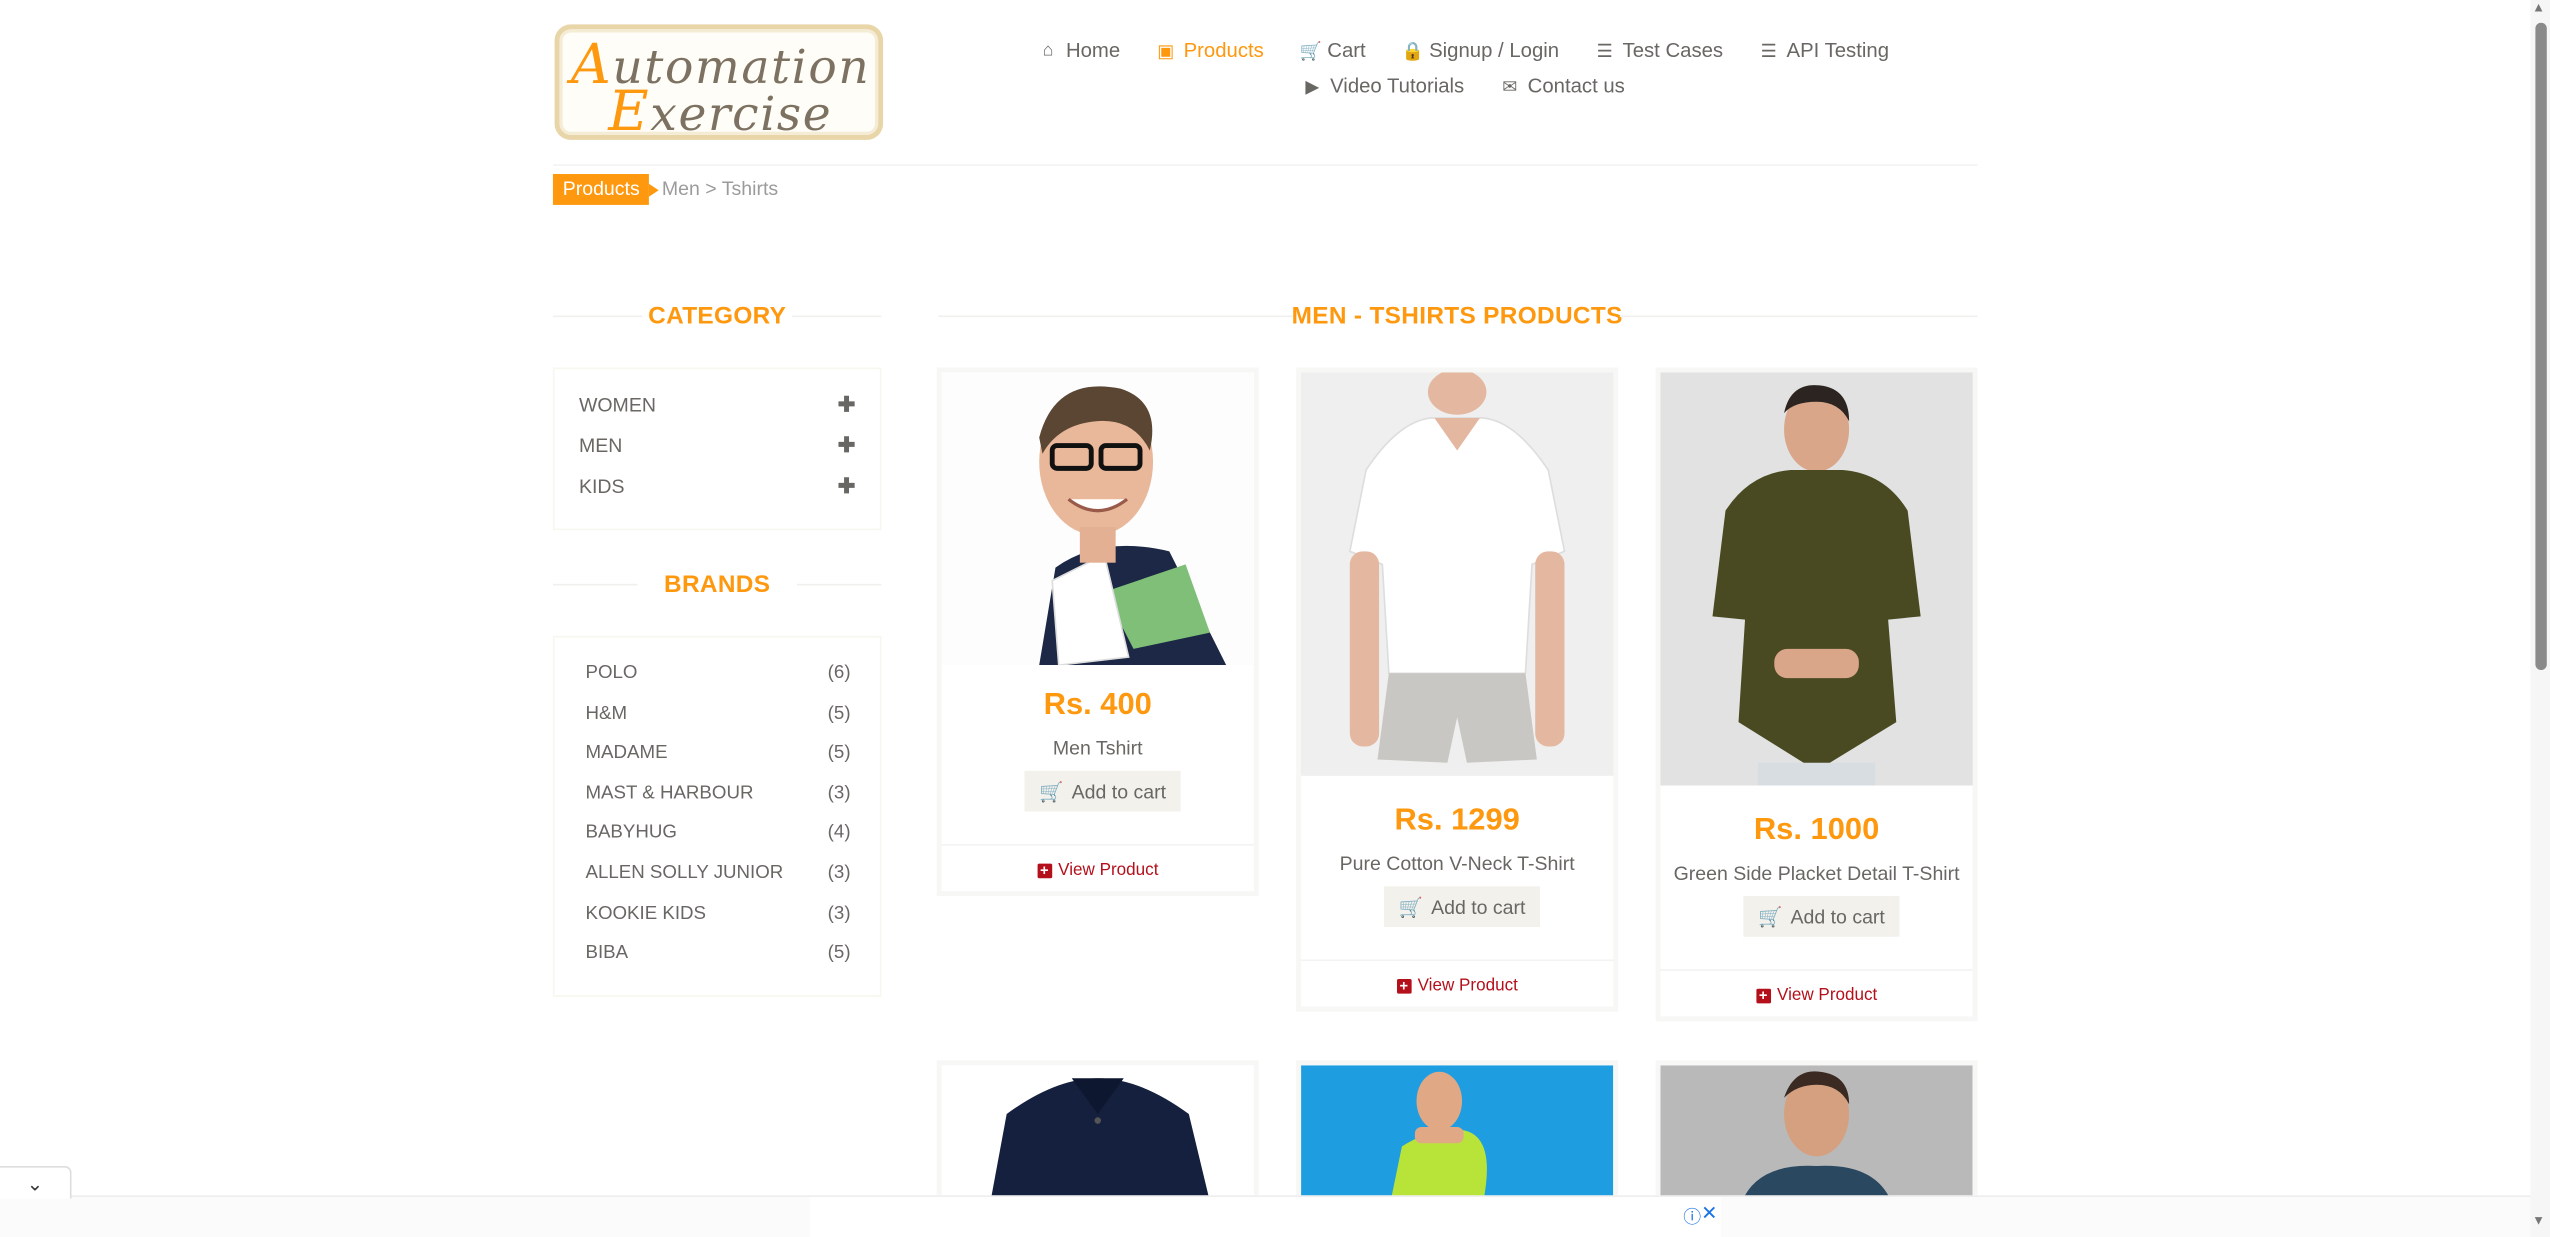 Image resolution: width=2550 pixels, height=1237 pixels. I want to click on product-price: Rs. 400, so click(1097, 705).